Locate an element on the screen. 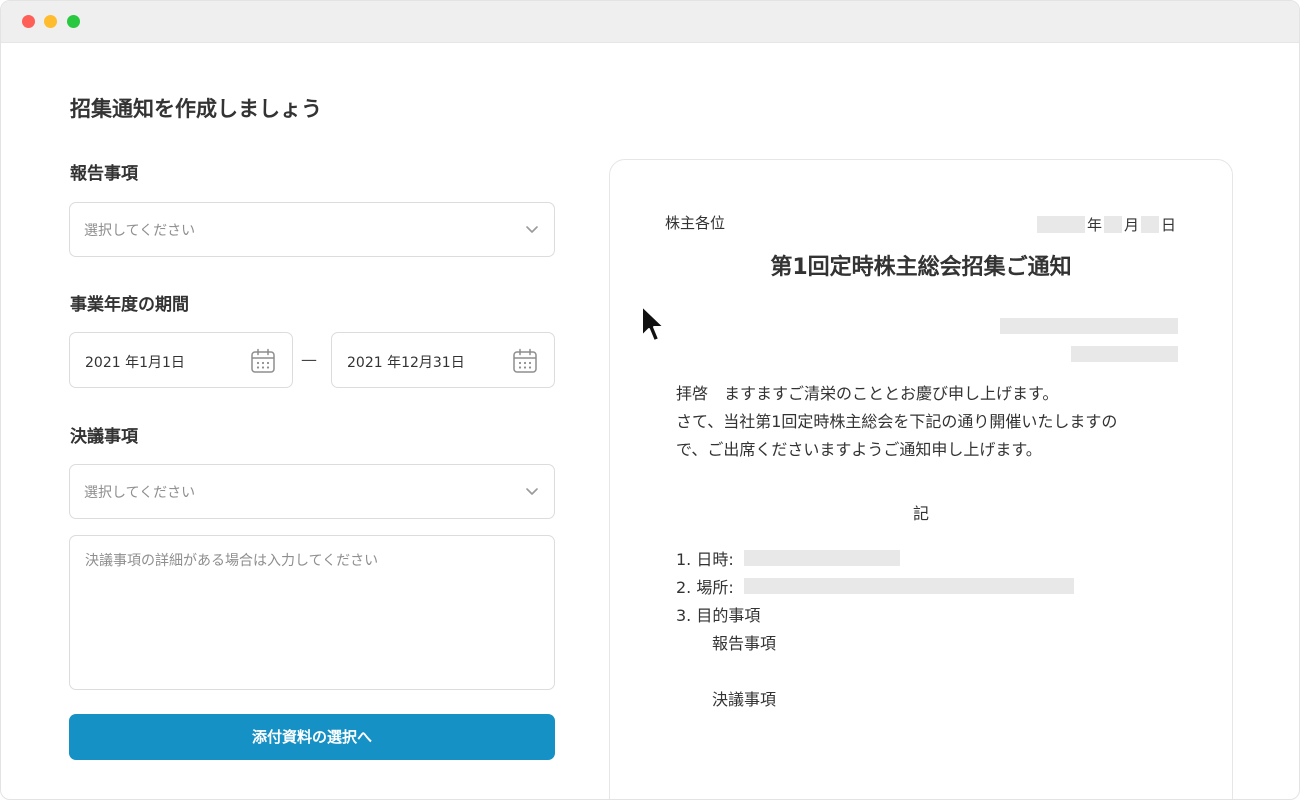  report-items-placeholder: 選択してください is located at coordinates (140, 231).